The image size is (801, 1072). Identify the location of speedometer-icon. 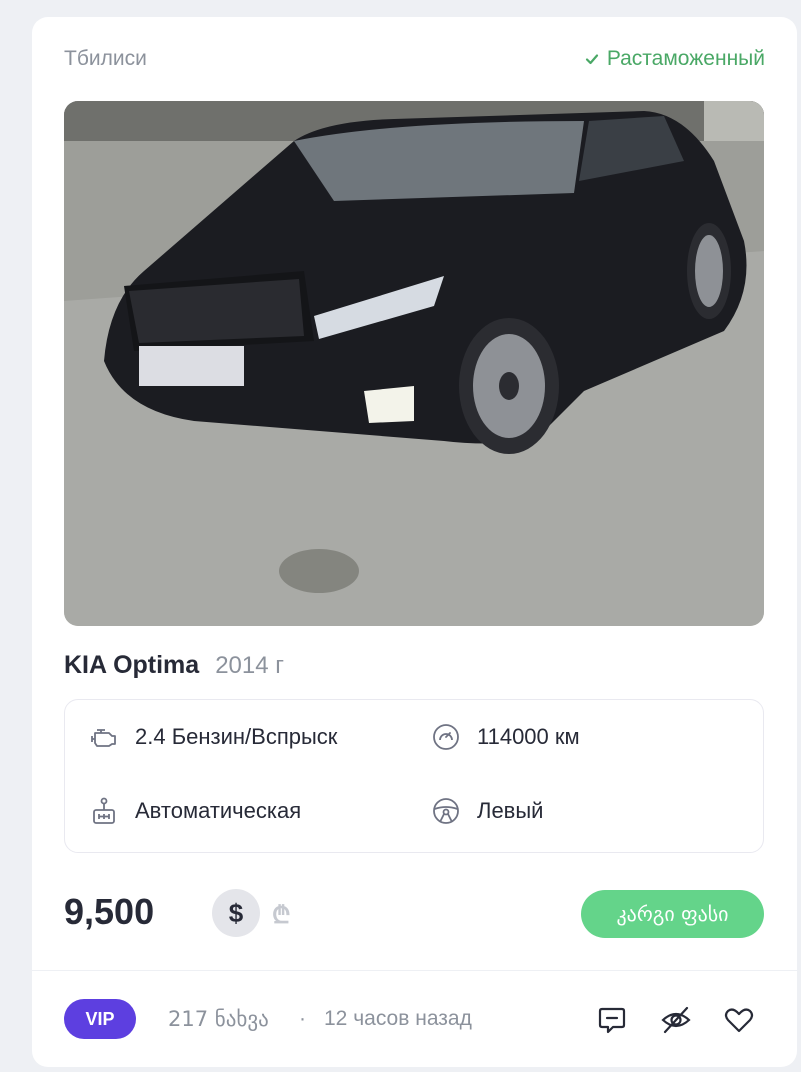
(446, 737).